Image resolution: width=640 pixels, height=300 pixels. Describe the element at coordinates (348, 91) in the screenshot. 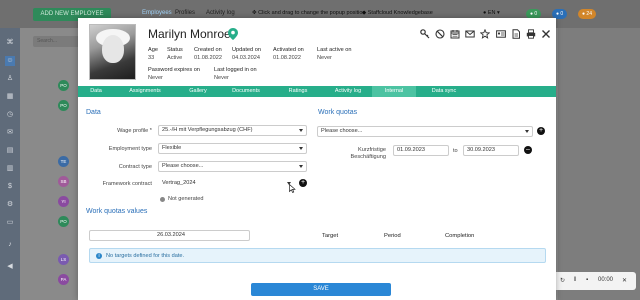

I see `tab-activity-log: Activity log` at that location.